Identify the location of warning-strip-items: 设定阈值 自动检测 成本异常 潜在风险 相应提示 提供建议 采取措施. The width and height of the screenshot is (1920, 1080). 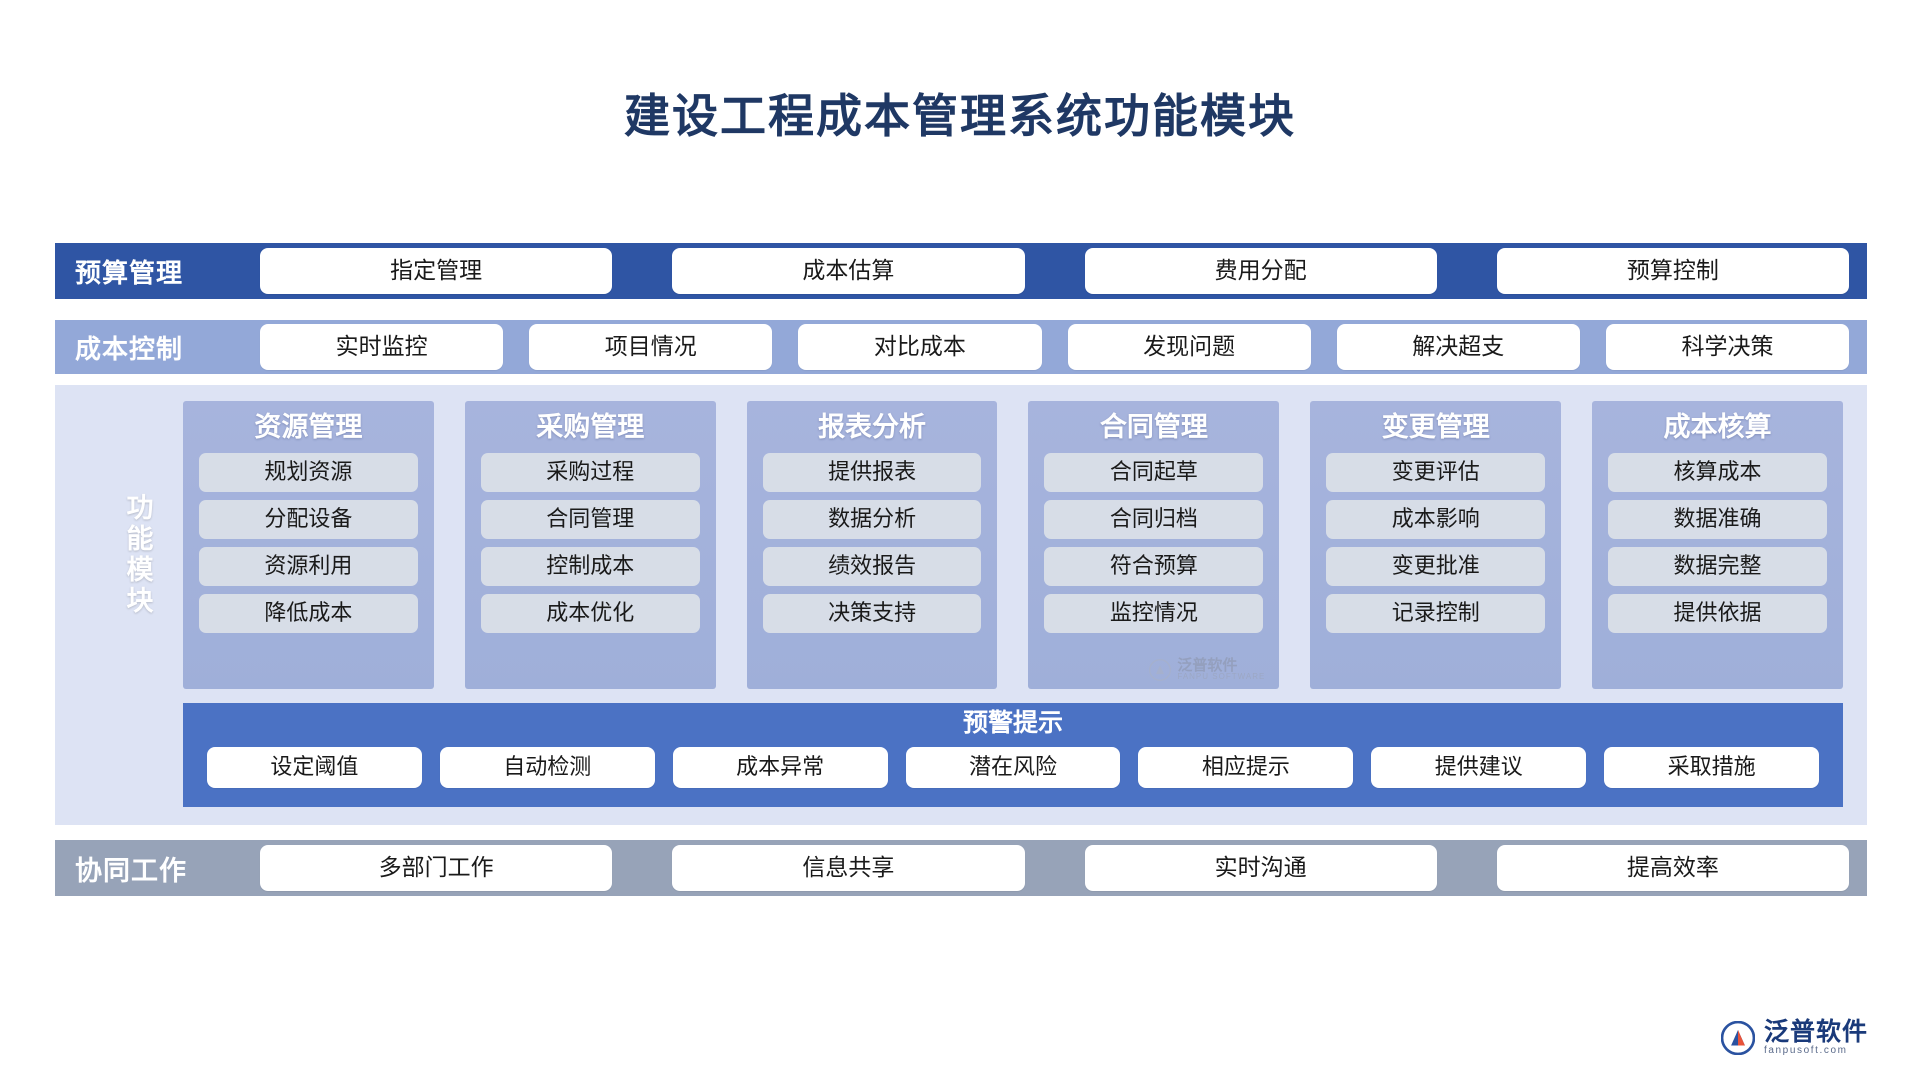
(1013, 763).